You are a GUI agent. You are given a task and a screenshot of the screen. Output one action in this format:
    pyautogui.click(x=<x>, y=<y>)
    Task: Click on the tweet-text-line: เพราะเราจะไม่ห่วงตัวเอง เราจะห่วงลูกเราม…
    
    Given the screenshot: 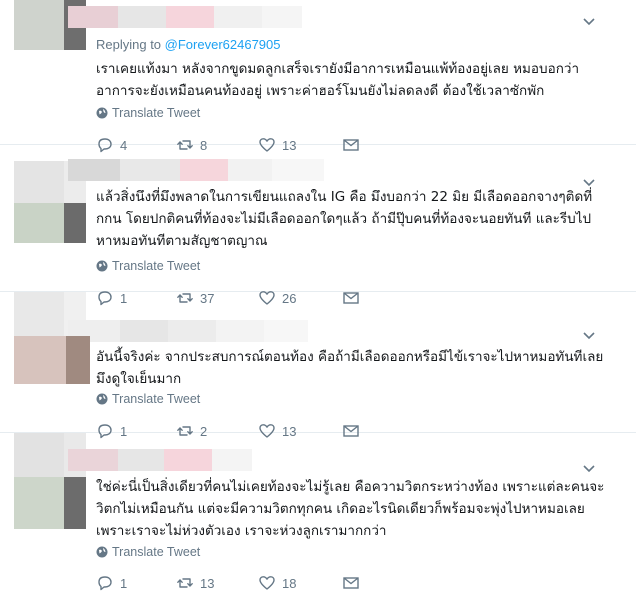 What is the action you would take?
    pyautogui.click(x=241, y=531)
    